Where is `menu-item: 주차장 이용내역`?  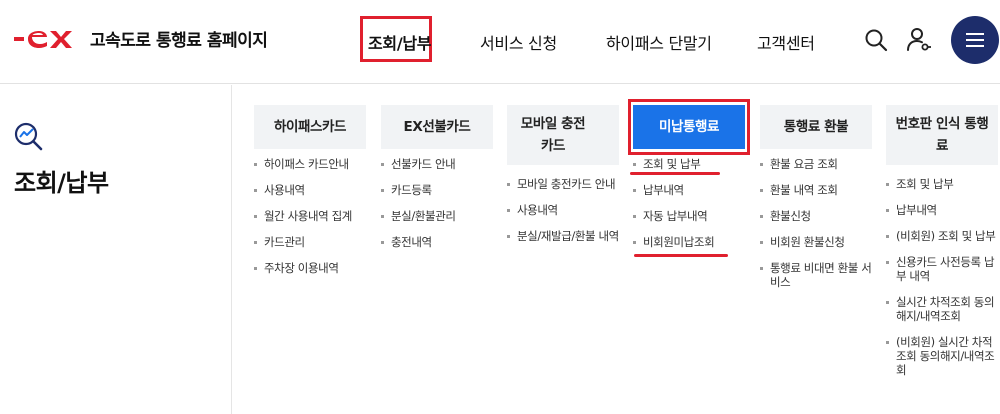 menu-item: 주차장 이용내역 is located at coordinates (310, 268).